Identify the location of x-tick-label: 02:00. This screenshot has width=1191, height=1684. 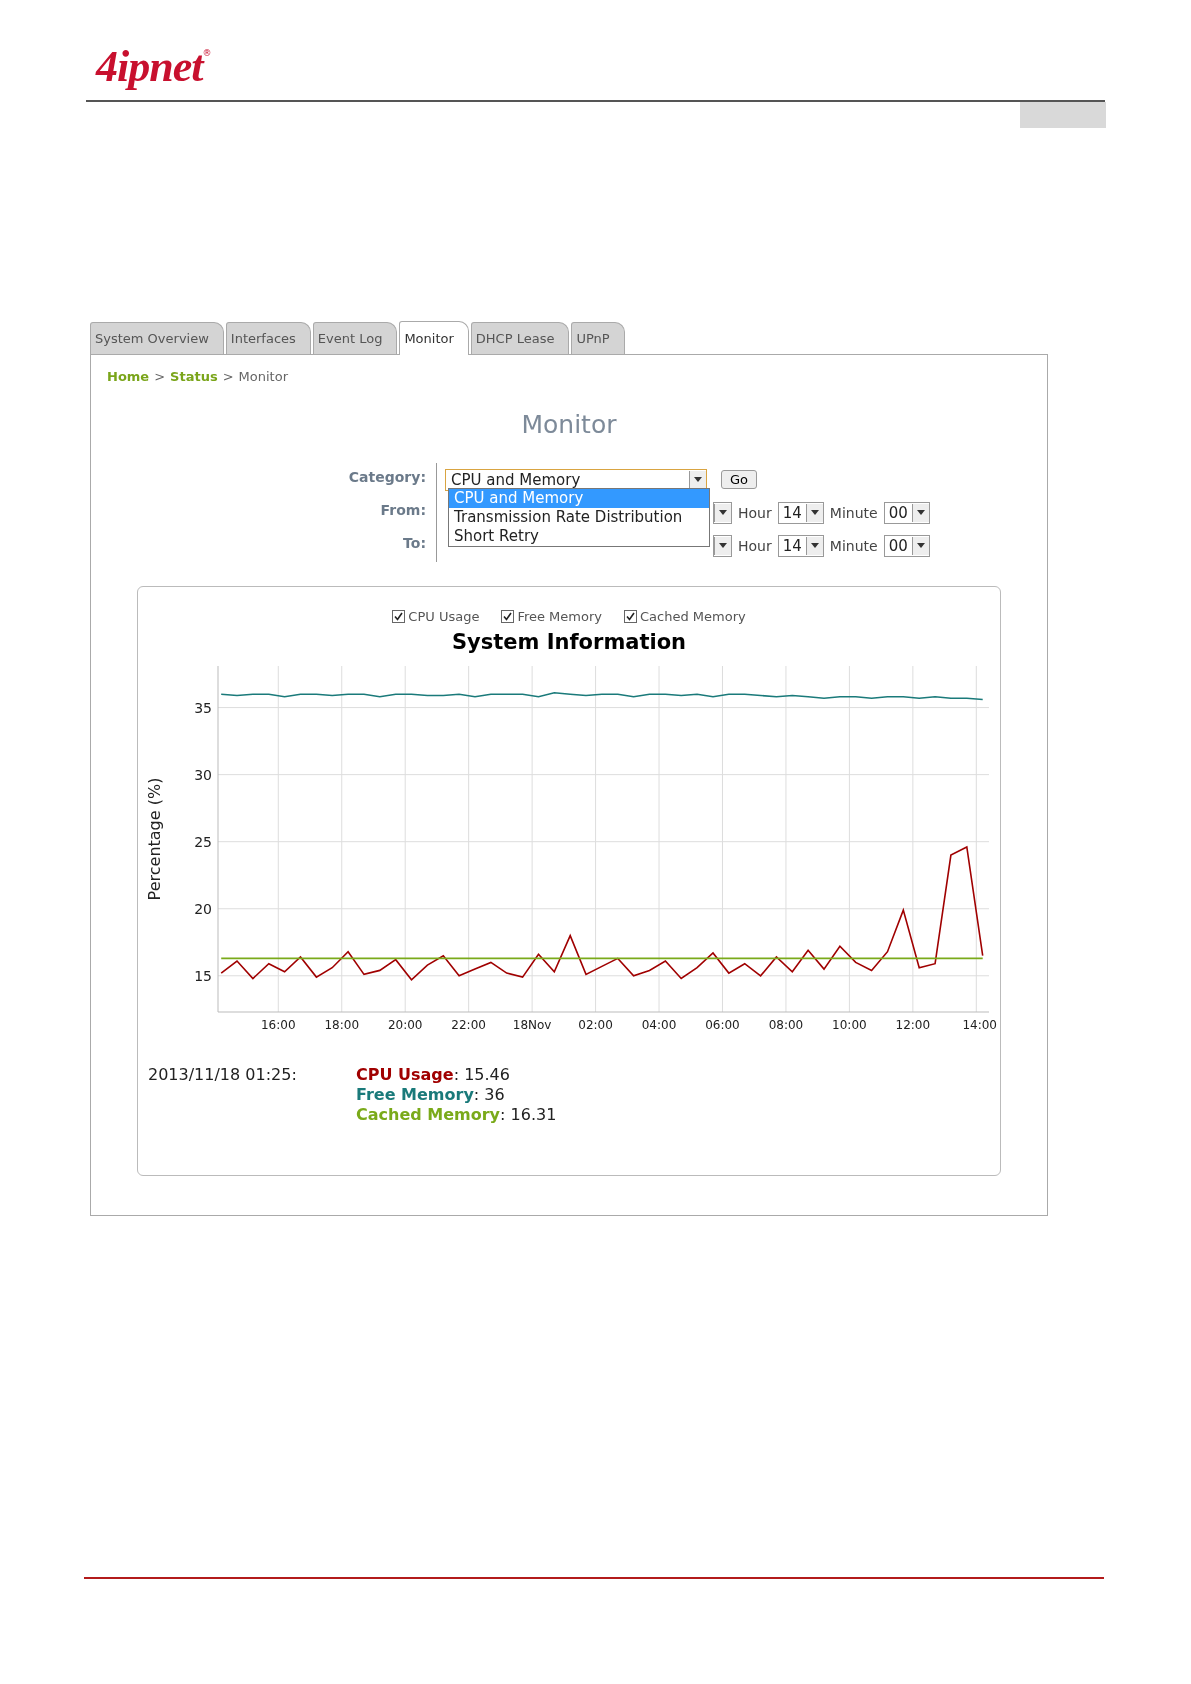
(595, 1025).